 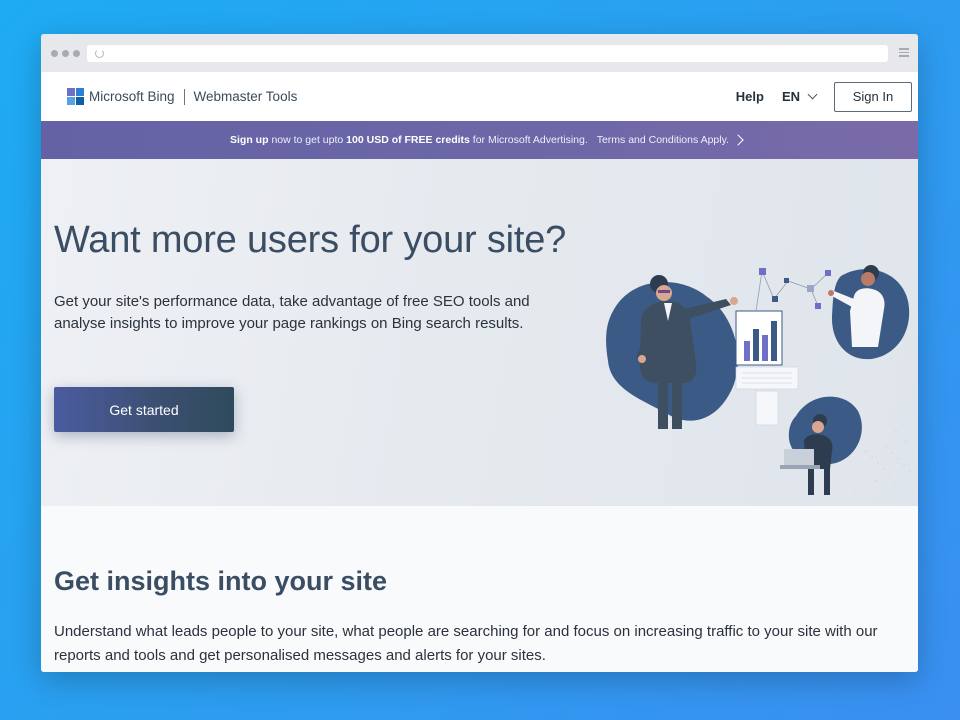 What do you see at coordinates (132, 96) in the screenshot?
I see `brand-name: Microsoft Bing` at bounding box center [132, 96].